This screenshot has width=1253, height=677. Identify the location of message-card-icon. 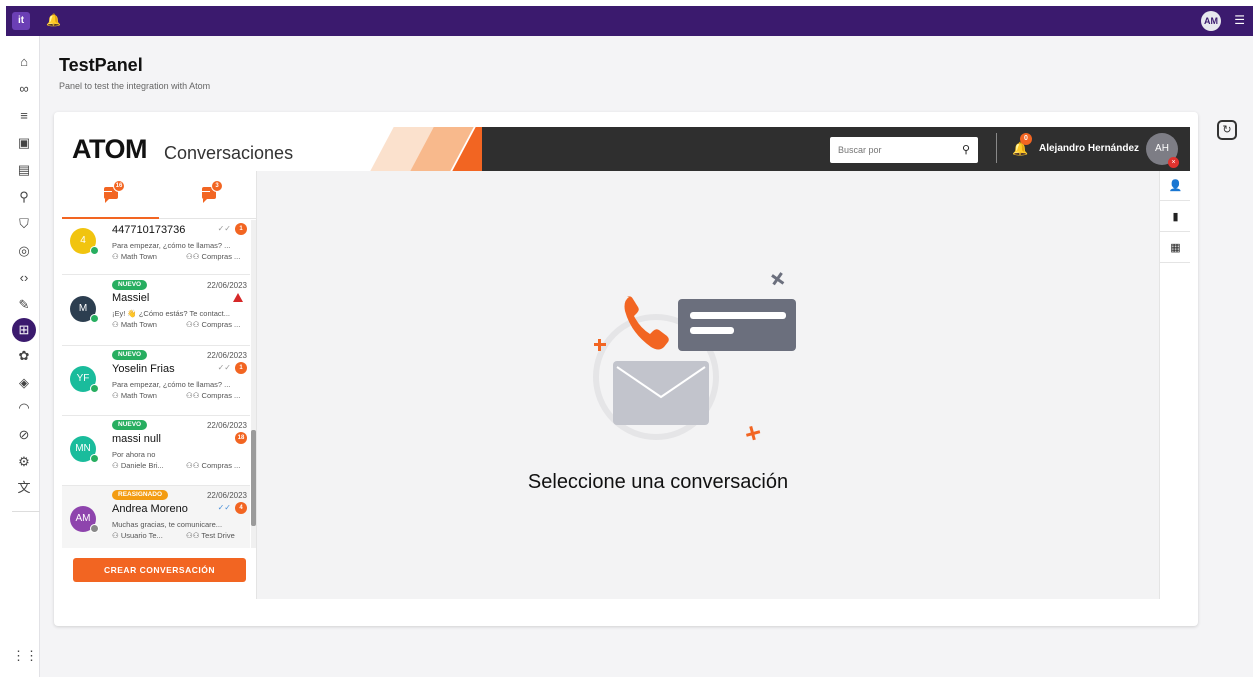
(737, 325).